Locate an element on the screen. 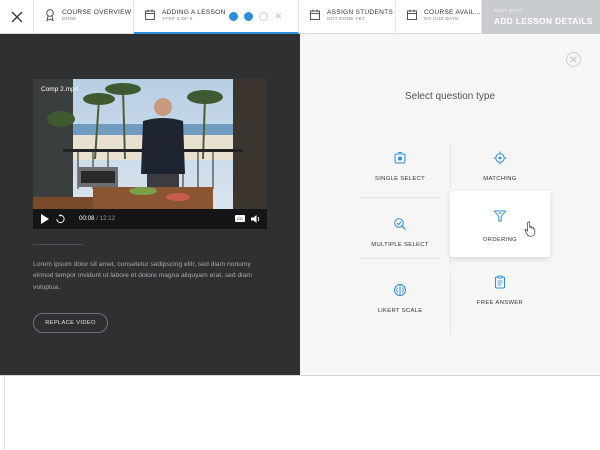  step-adding-lesson: ADDING A LESSON STEP 2 OF 6 ✕ is located at coordinates (216, 17).